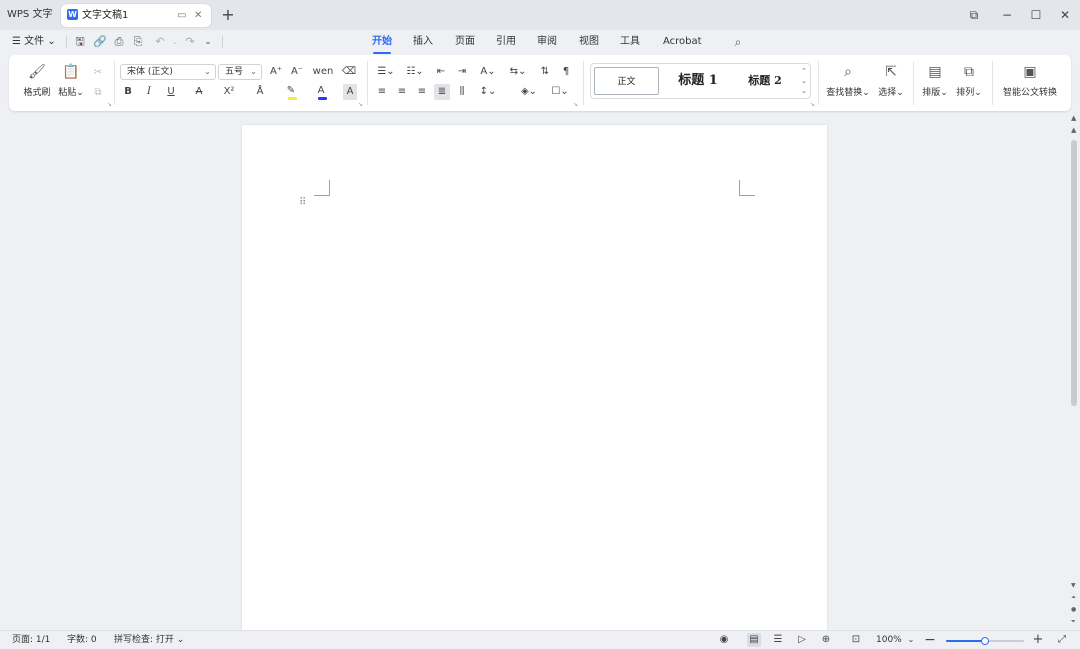 The image size is (1080, 649). Describe the element at coordinates (71, 80) in the screenshot. I see `paste-button: 📋 粘贴⌄` at that location.